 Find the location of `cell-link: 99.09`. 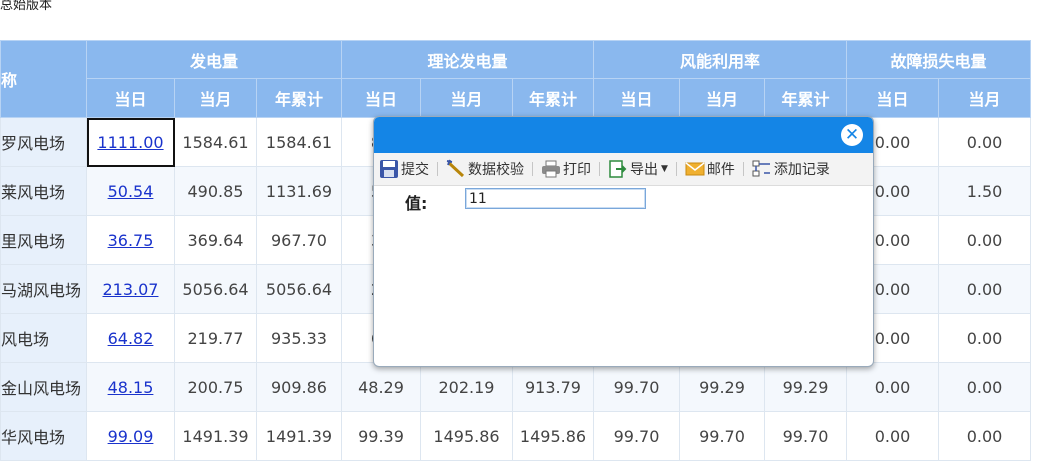

cell-link: 99.09 is located at coordinates (131, 436).